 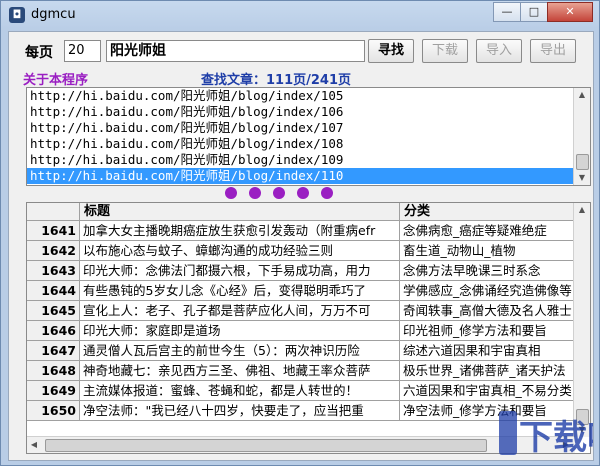 I want to click on find-button: 寻找, so click(x=391, y=51).